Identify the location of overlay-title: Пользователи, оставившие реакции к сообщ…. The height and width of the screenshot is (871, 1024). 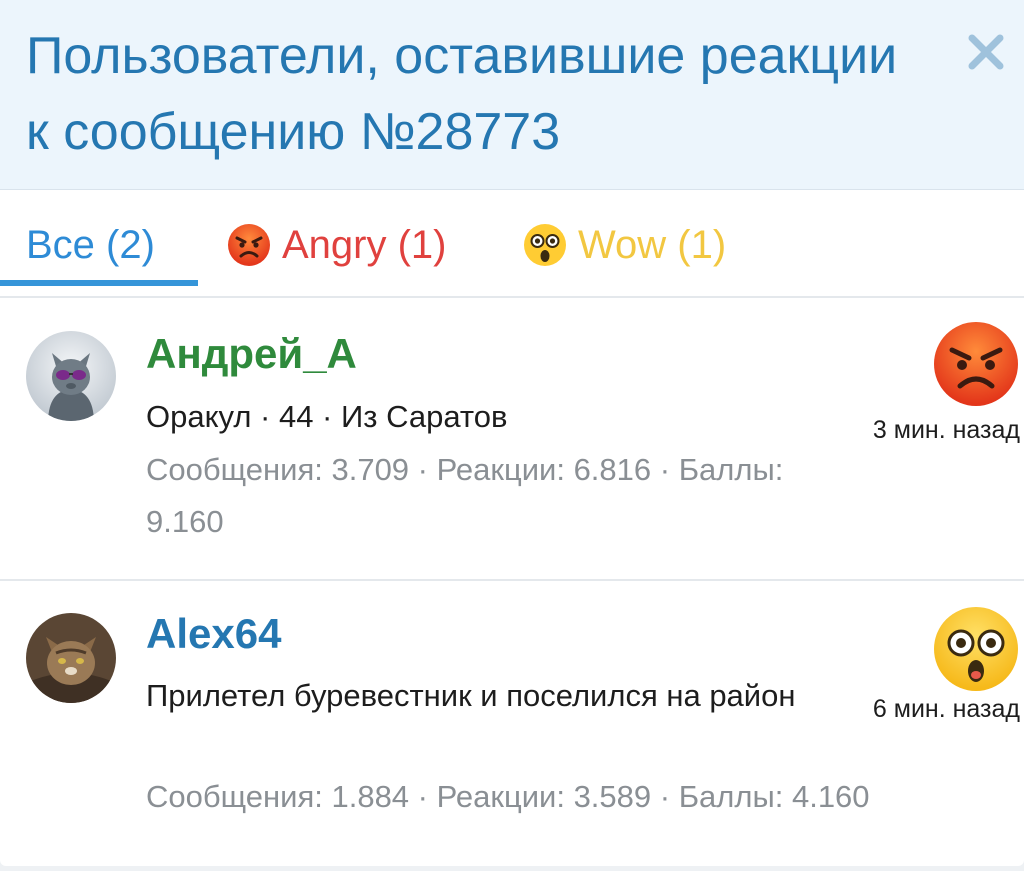
(462, 94).